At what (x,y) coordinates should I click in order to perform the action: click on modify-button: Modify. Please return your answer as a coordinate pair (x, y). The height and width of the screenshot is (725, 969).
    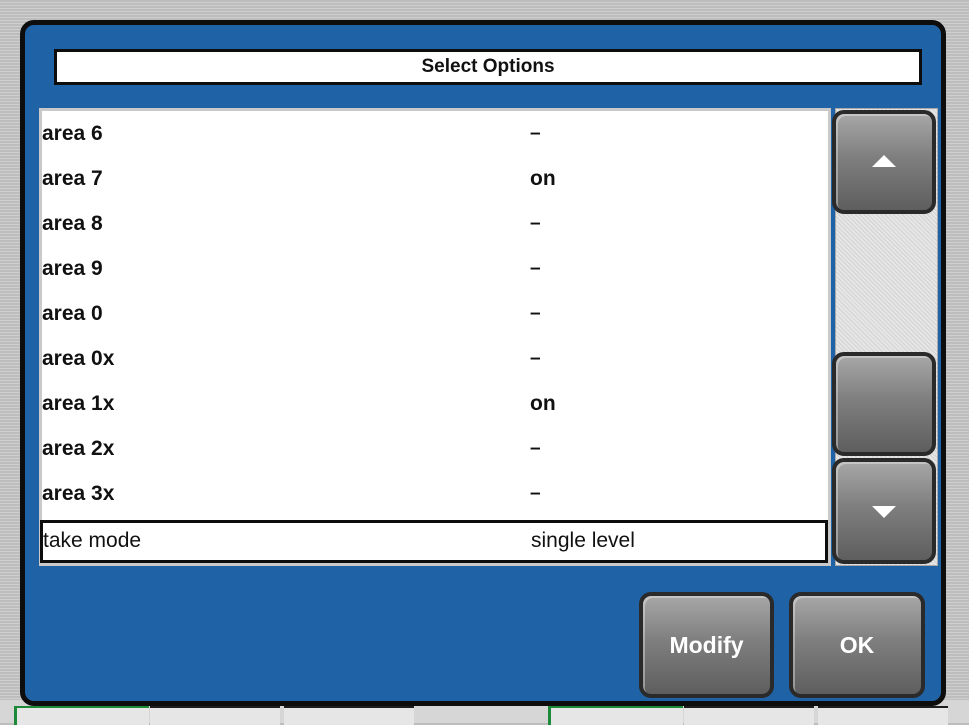
    Looking at the image, I should click on (706, 645).